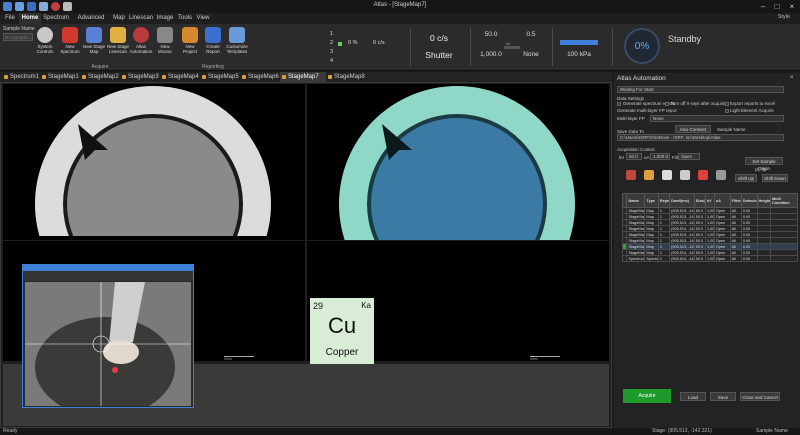  I want to click on table-cell, so click(784, 258).